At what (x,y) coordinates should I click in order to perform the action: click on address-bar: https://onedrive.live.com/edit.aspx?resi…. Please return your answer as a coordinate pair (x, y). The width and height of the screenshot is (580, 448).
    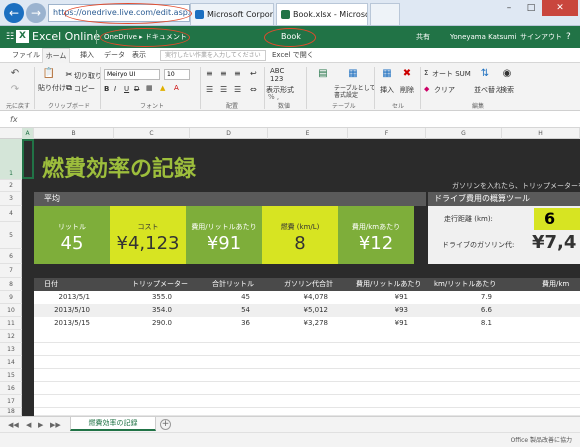
    Looking at the image, I should click on (119, 13).